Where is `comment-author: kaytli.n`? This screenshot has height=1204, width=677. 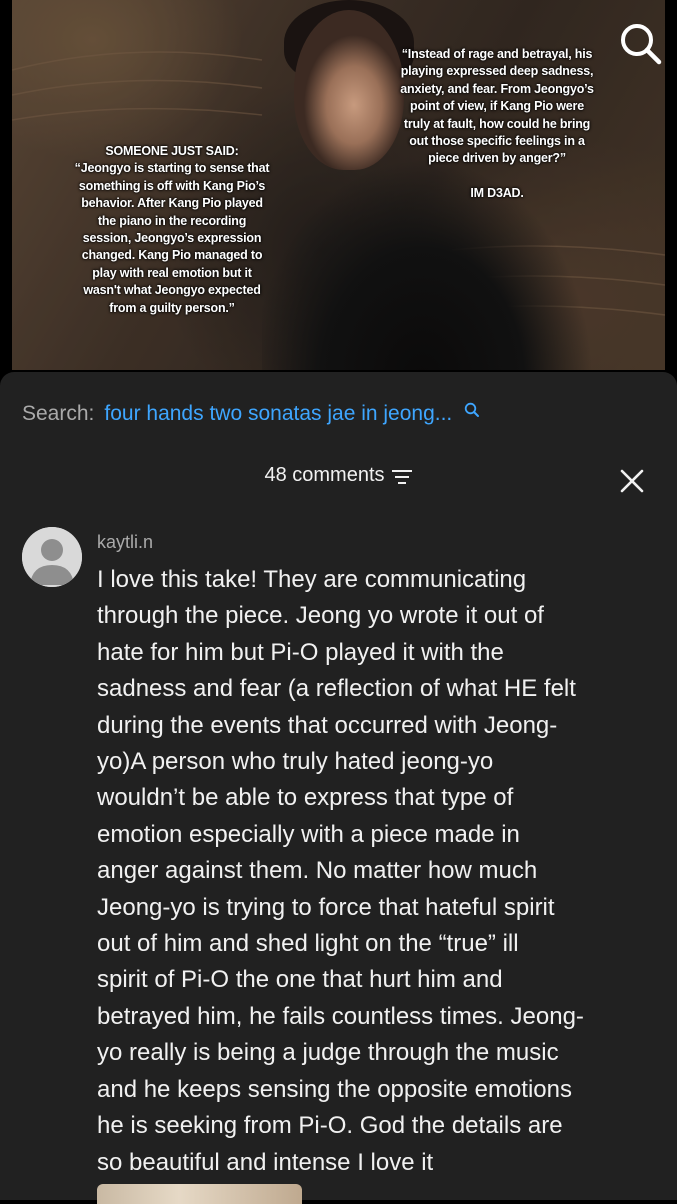
comment-author: kaytli.n is located at coordinates (125, 542).